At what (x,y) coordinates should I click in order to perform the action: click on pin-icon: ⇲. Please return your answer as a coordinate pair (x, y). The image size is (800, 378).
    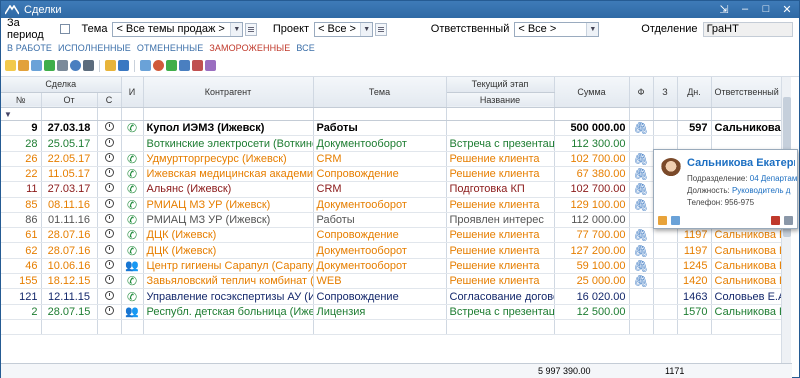
    Looking at the image, I should click on (724, 9).